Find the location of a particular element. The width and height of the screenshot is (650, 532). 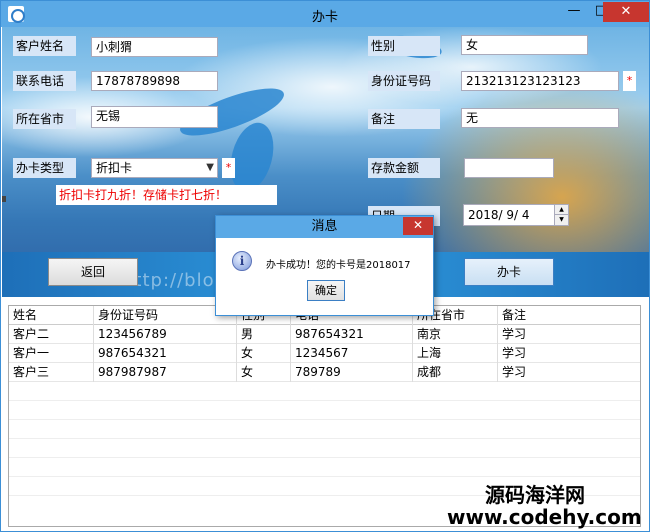

title-bar: 办卡 — □ ✕ is located at coordinates (325, 14).